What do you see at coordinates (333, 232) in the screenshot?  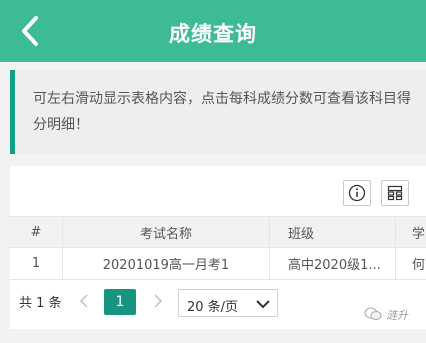 I see `column-header-class: 班级` at bounding box center [333, 232].